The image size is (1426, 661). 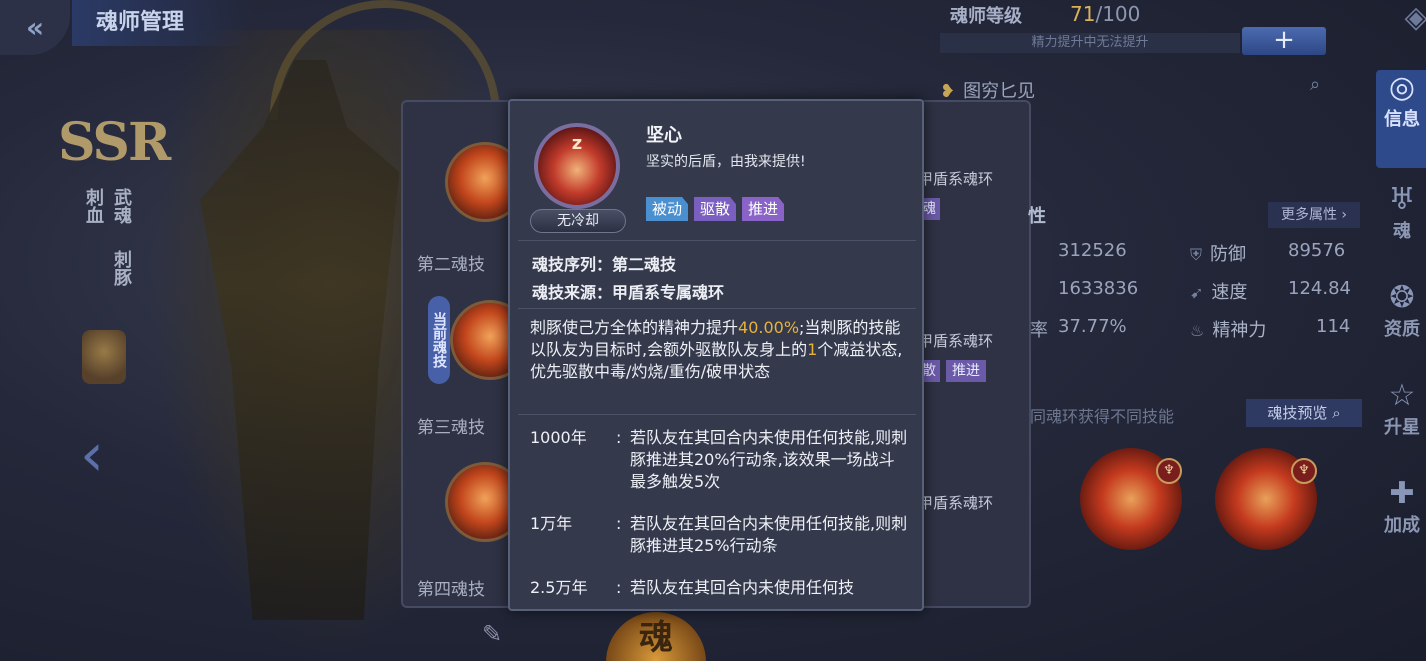 I want to click on spirit-power-stat: ♨ 精神力, so click(x=1228, y=330).